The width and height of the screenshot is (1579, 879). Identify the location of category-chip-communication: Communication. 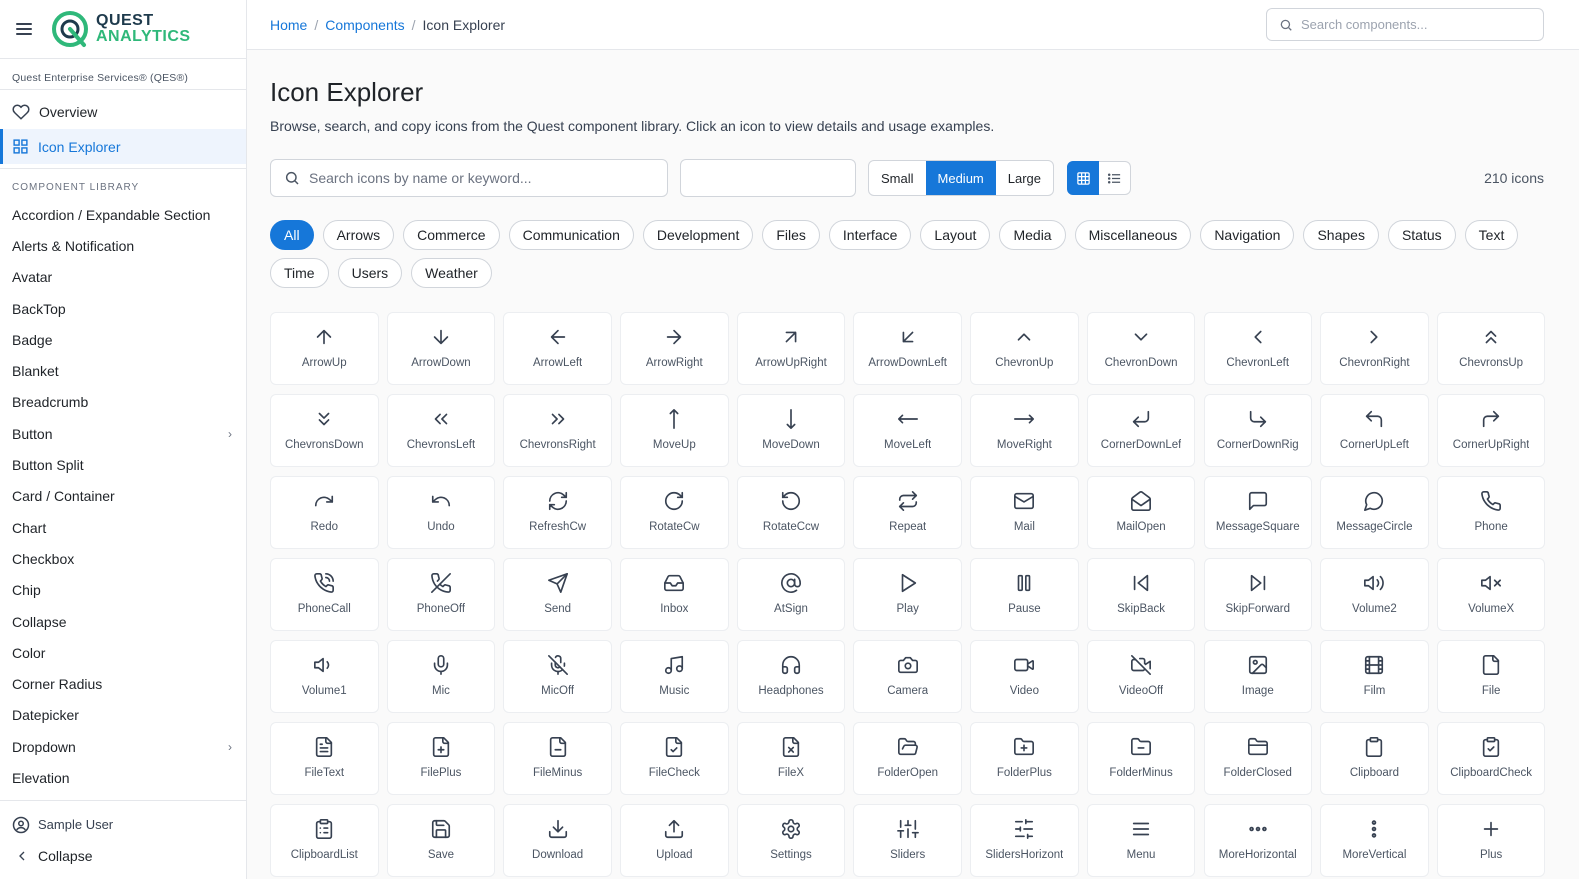
(571, 235).